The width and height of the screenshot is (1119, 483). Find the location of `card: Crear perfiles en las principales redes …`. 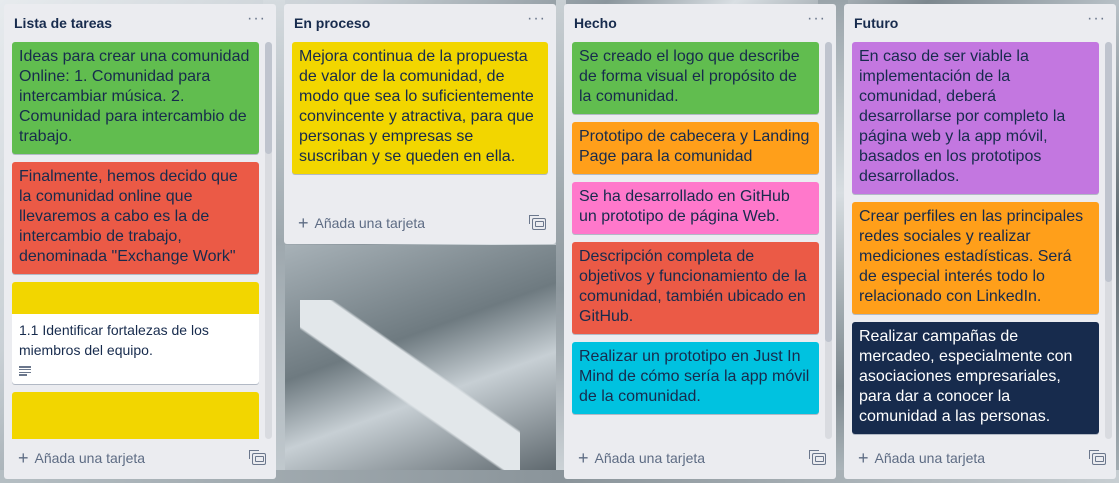

card: Crear perfiles en las principales redes … is located at coordinates (975, 258).